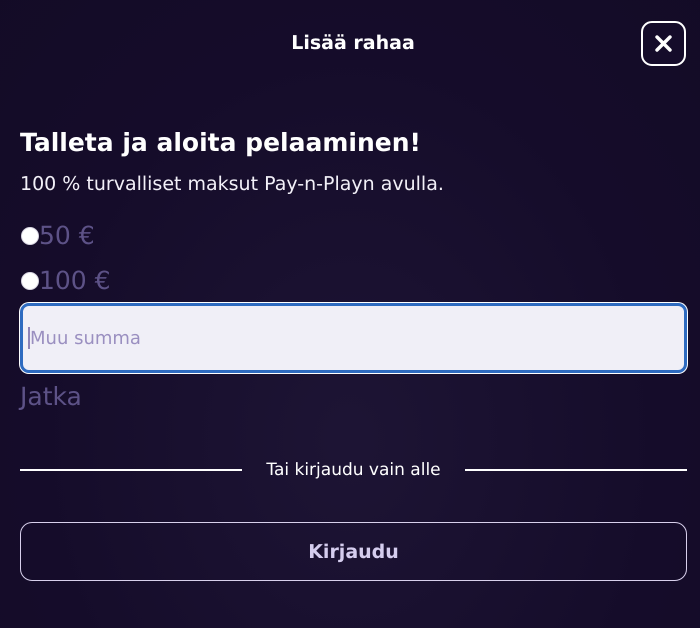 The image size is (700, 628). I want to click on amount-option-label: 100 €, so click(75, 281).